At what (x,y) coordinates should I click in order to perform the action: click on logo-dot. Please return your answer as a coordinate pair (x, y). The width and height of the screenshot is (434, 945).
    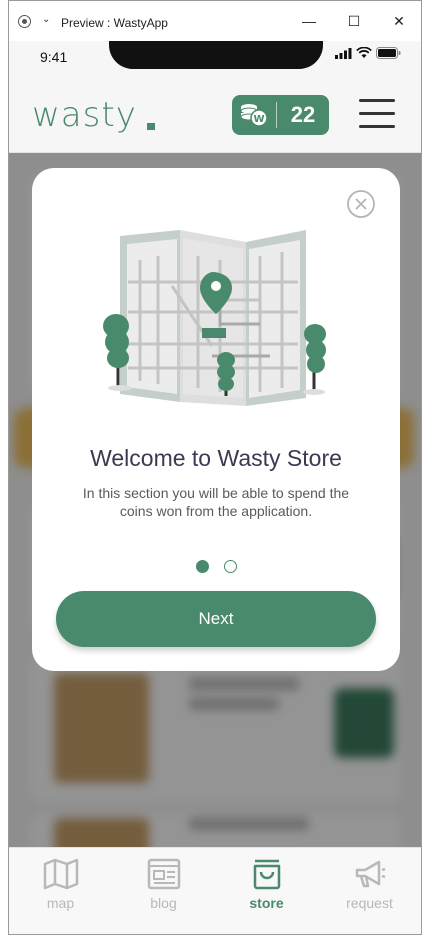
    Looking at the image, I should click on (151, 126).